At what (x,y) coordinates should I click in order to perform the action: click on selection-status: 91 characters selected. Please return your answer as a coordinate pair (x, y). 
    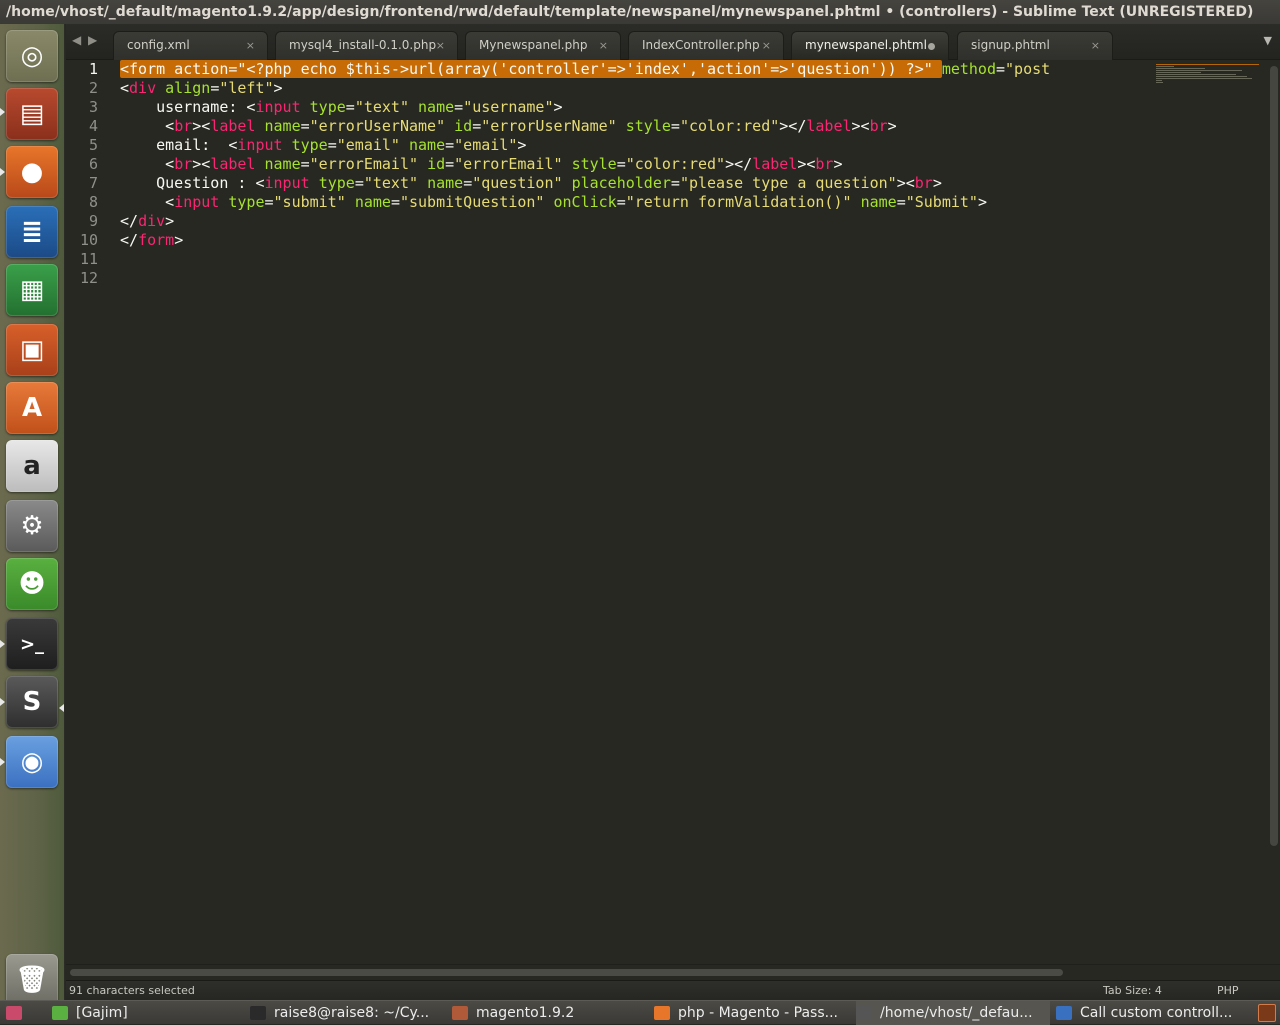
    Looking at the image, I should click on (132, 990).